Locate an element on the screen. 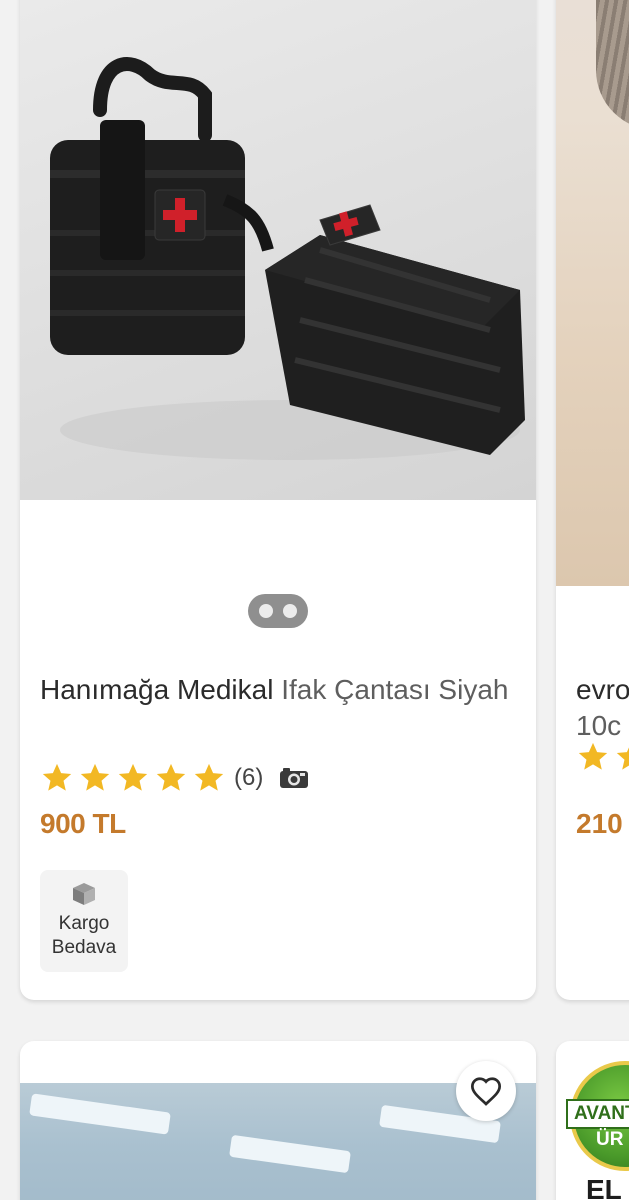 This screenshot has width=629, height=1200. product-title-next-line-1: evro is located at coordinates (602, 689).